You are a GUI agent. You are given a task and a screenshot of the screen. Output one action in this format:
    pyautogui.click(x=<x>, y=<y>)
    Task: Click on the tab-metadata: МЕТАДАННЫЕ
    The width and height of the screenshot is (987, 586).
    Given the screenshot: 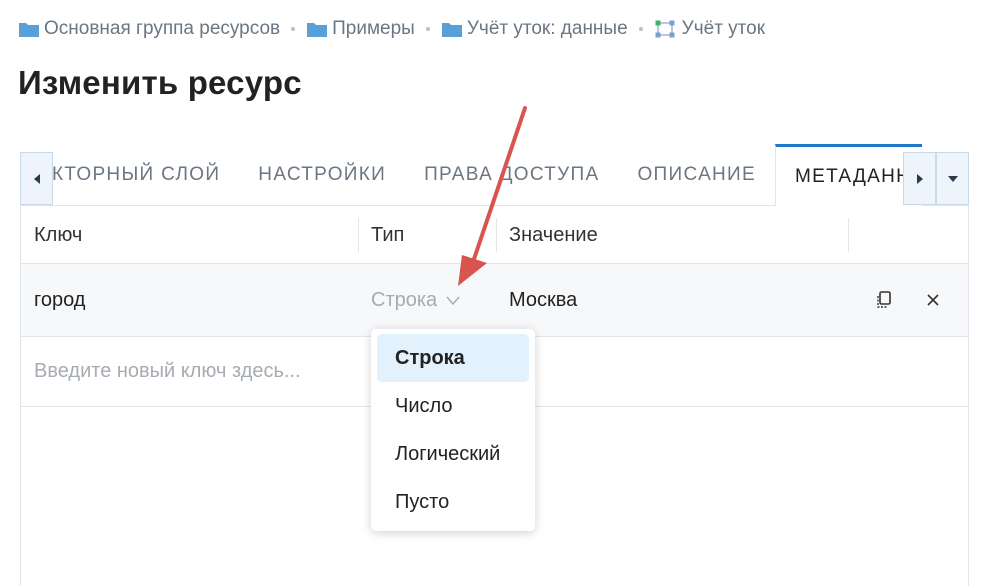 What is the action you would take?
    pyautogui.click(x=848, y=175)
    